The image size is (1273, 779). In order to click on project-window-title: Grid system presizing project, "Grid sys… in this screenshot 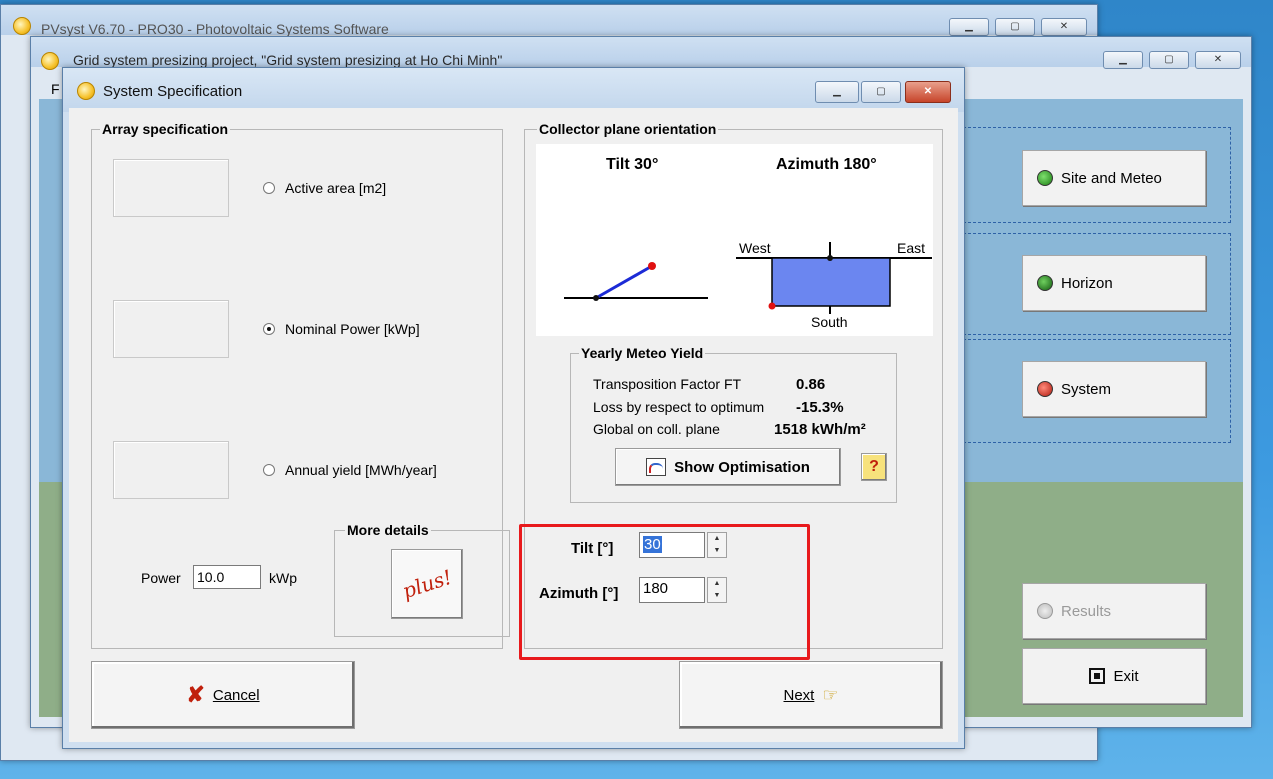, I will do `click(288, 60)`.